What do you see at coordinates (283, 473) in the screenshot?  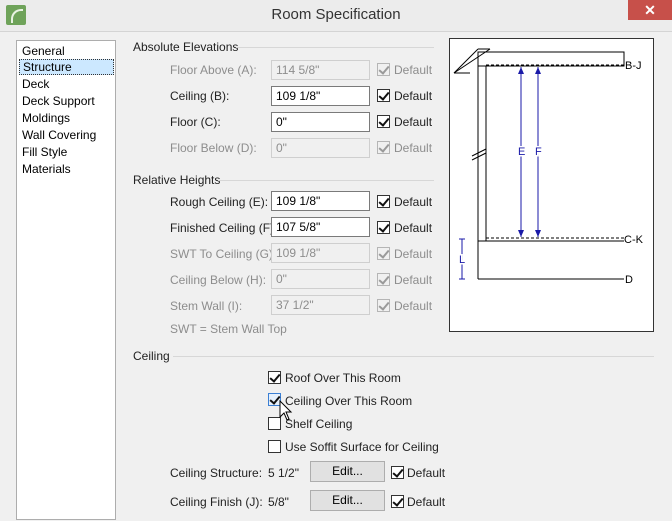 I see `ceiling-structure-value: 5 1/2"` at bounding box center [283, 473].